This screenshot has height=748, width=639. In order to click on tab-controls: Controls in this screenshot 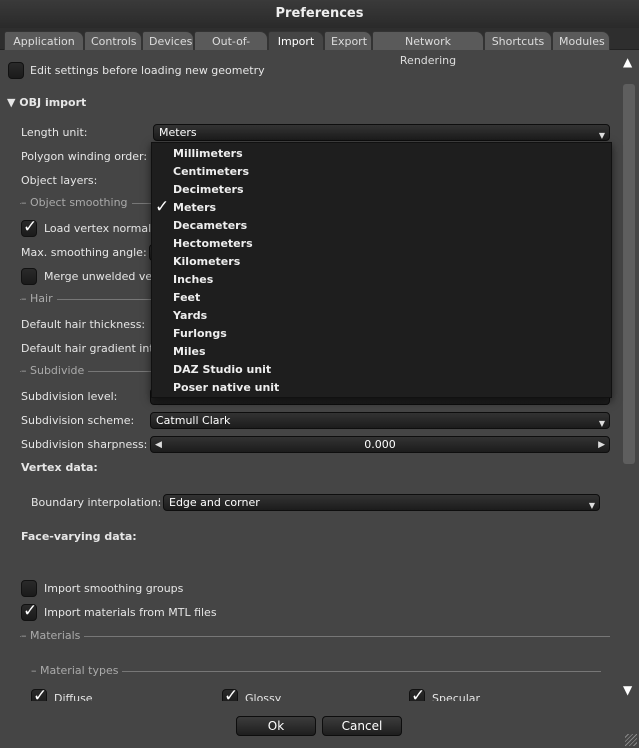, I will do `click(113, 40)`.